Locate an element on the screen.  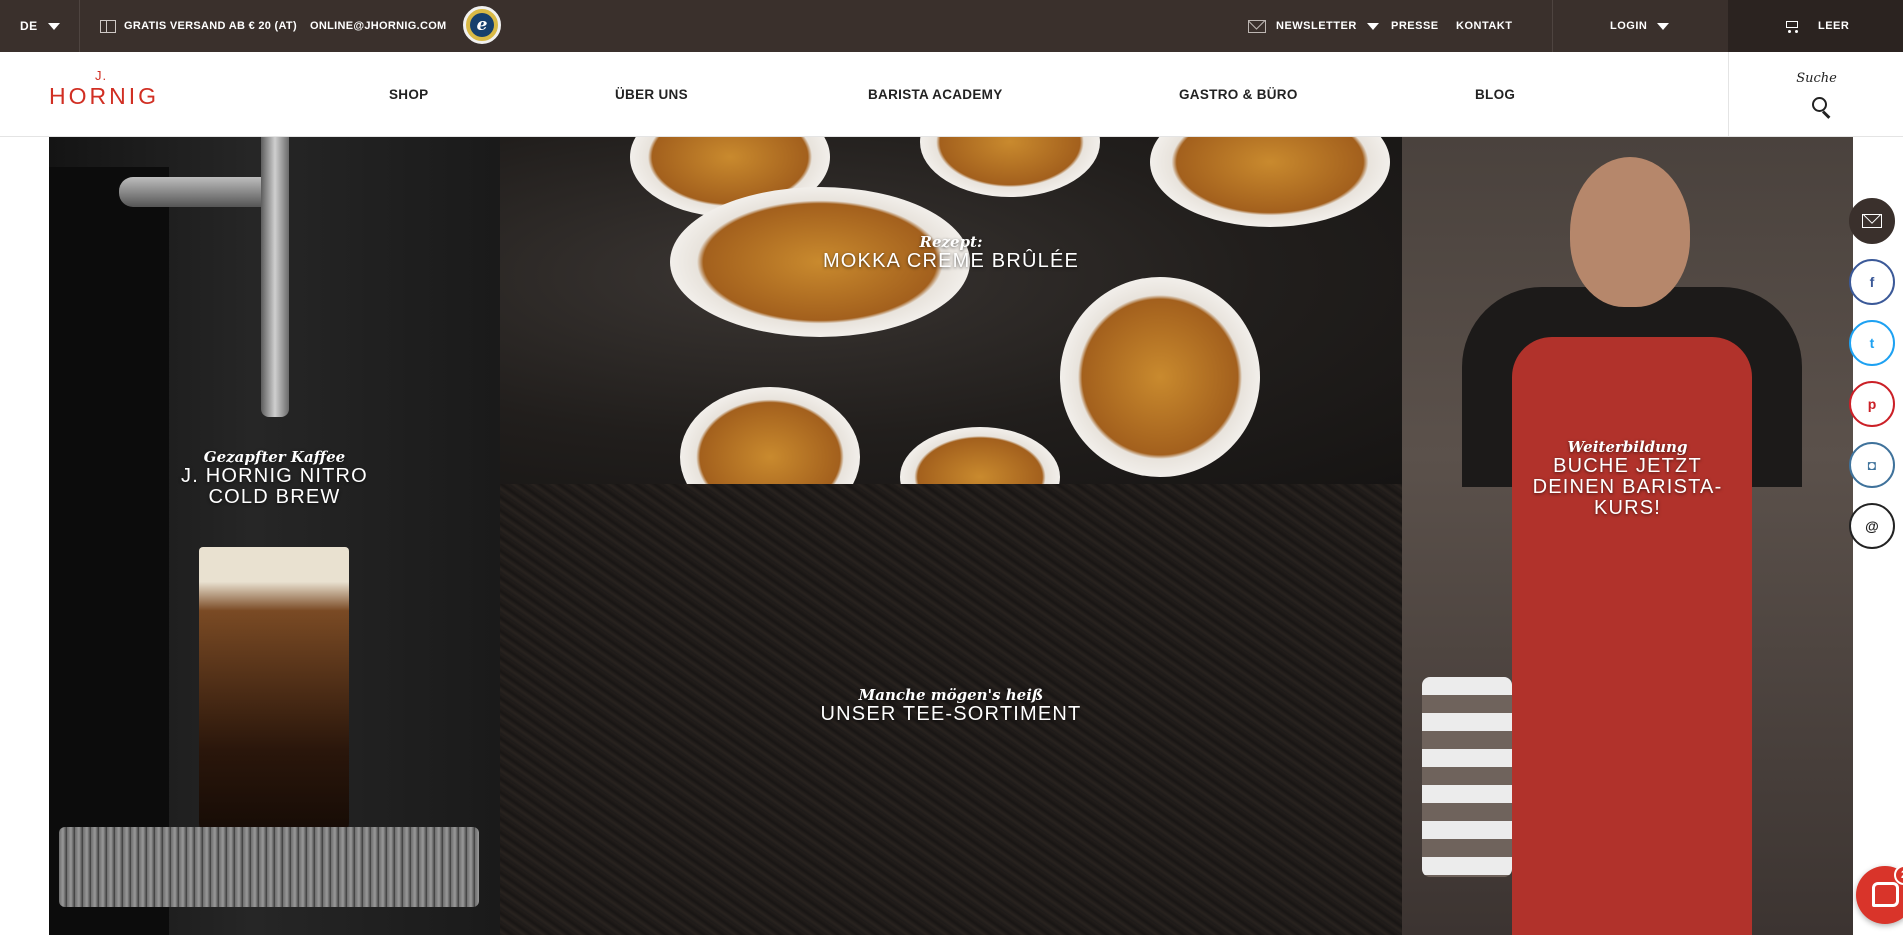
pinterest-icon: p is located at coordinates (1872, 404).